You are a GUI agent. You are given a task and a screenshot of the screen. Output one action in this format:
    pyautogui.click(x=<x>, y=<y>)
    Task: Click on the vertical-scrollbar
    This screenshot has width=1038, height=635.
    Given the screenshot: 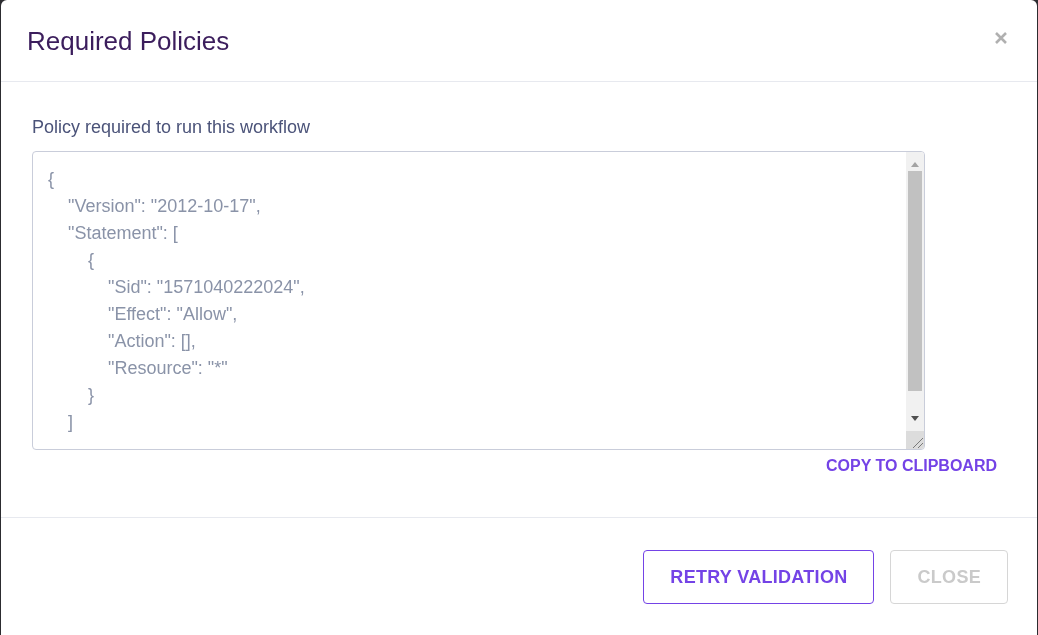 What is the action you would take?
    pyautogui.click(x=915, y=291)
    